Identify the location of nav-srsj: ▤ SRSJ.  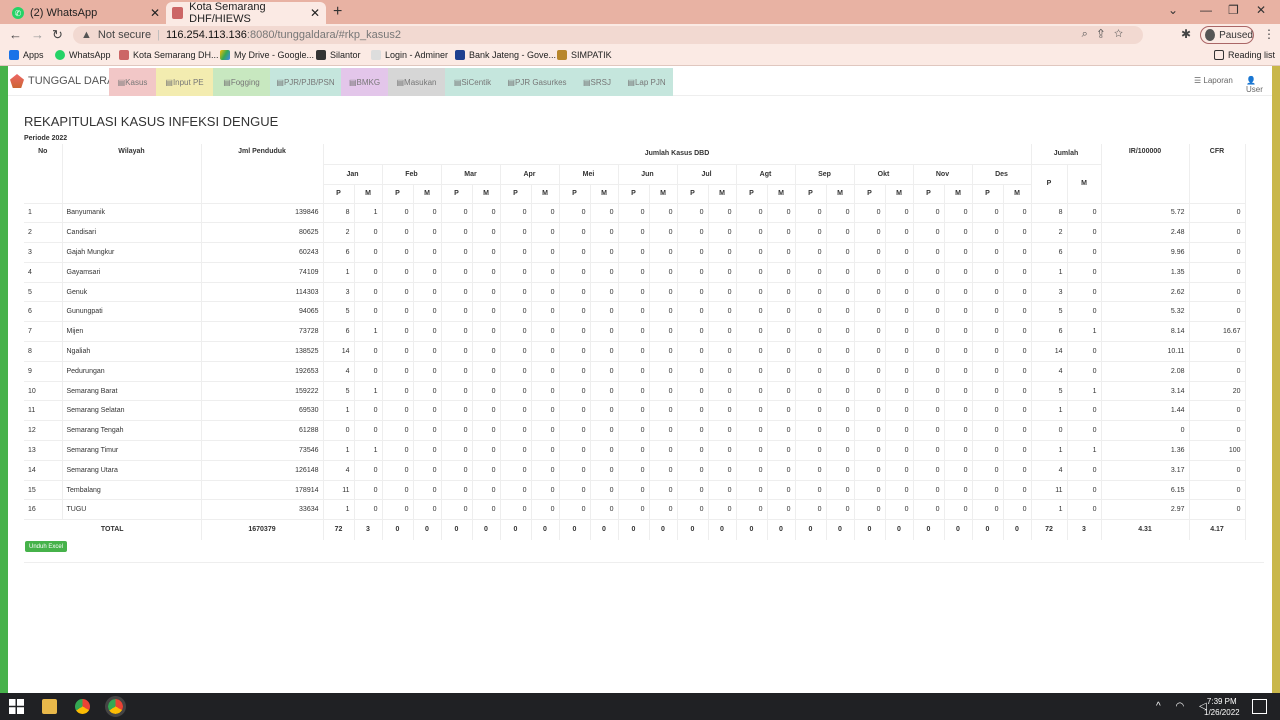
(597, 82).